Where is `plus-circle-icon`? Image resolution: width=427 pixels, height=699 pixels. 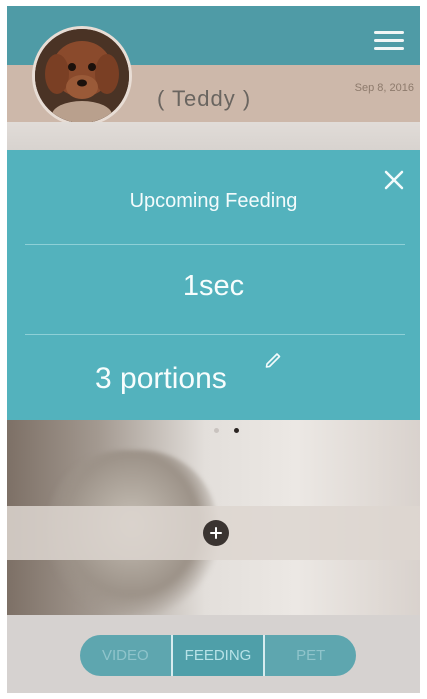
plus-circle-icon is located at coordinates (216, 533).